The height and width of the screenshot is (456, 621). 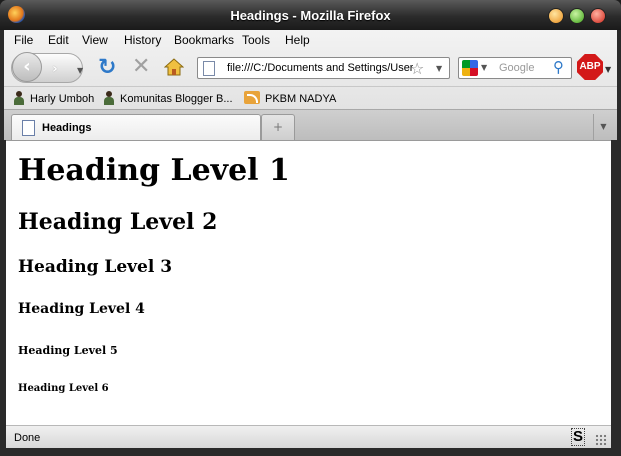 I want to click on forward-button: ›, so click(x=55, y=69).